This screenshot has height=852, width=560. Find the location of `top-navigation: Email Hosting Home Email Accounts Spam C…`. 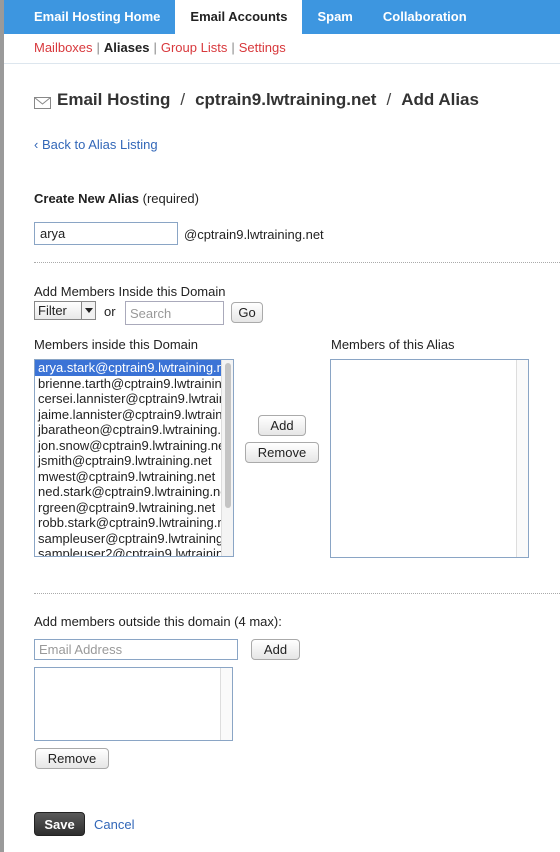

top-navigation: Email Hosting Home Email Accounts Spam C… is located at coordinates (282, 17).